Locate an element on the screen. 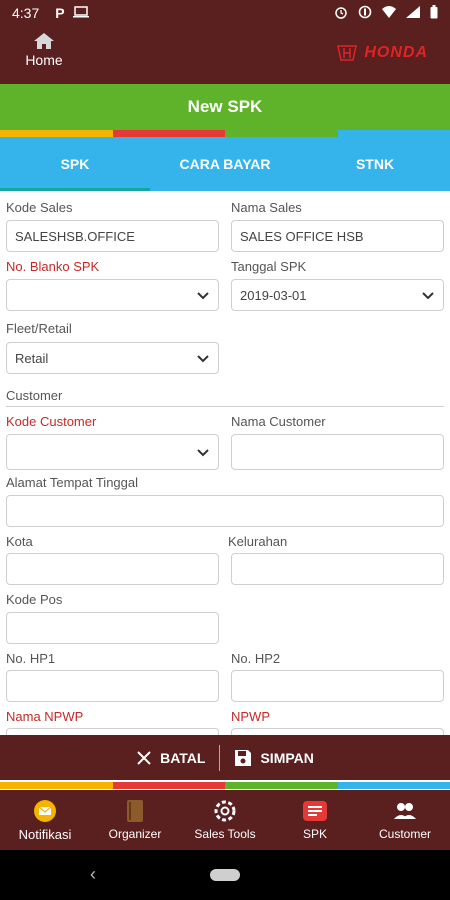 The width and height of the screenshot is (450, 900). nama-customer-label: Nama Customer is located at coordinates (278, 421).